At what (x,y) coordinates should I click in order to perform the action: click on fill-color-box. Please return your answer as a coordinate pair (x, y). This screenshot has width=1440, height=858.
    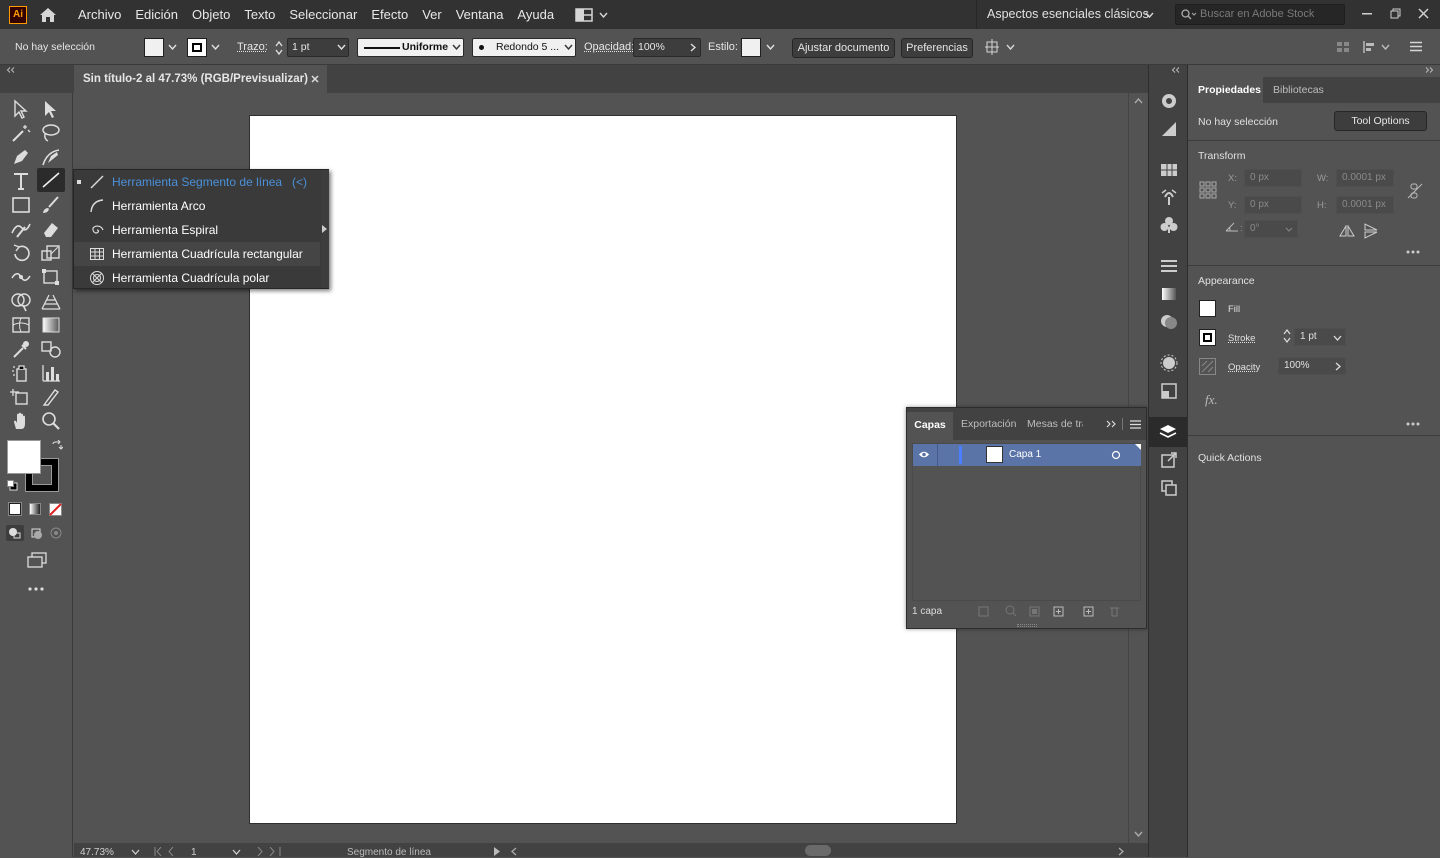
    Looking at the image, I should click on (1207, 308).